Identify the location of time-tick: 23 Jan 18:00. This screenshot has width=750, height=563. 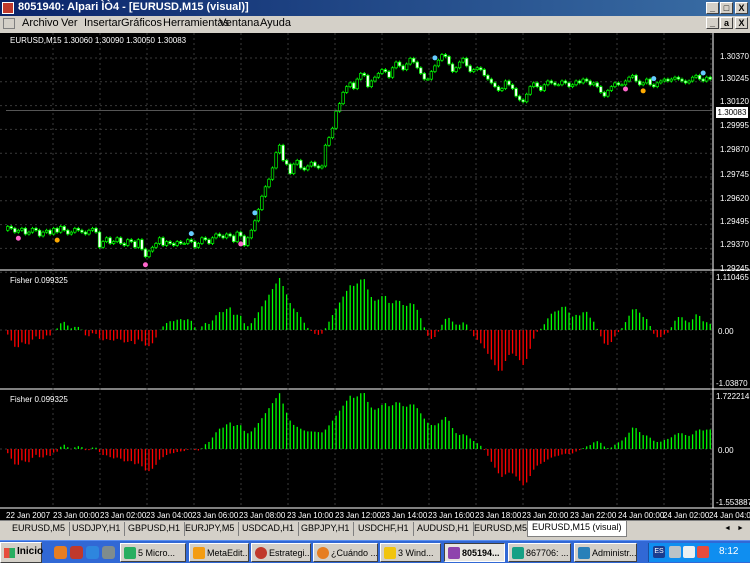
(498, 515).